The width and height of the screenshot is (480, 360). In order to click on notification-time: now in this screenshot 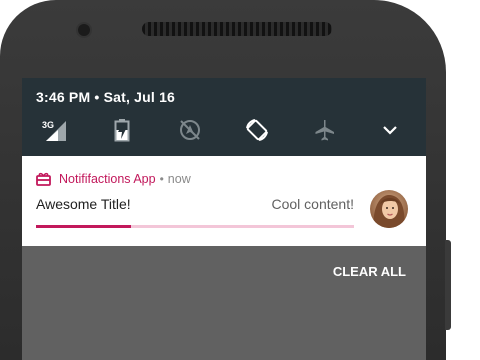, I will do `click(179, 179)`.